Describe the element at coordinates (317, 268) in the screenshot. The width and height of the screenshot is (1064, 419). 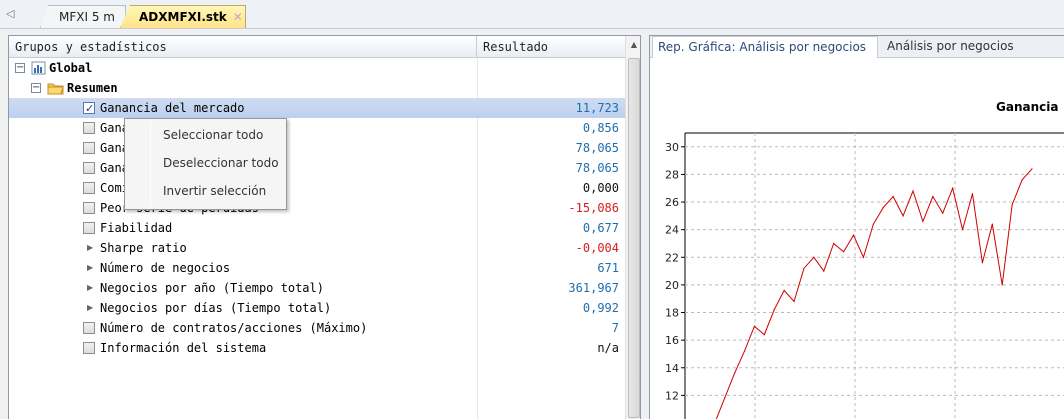
I see `table-row: ▶ Número de negocios 671` at that location.